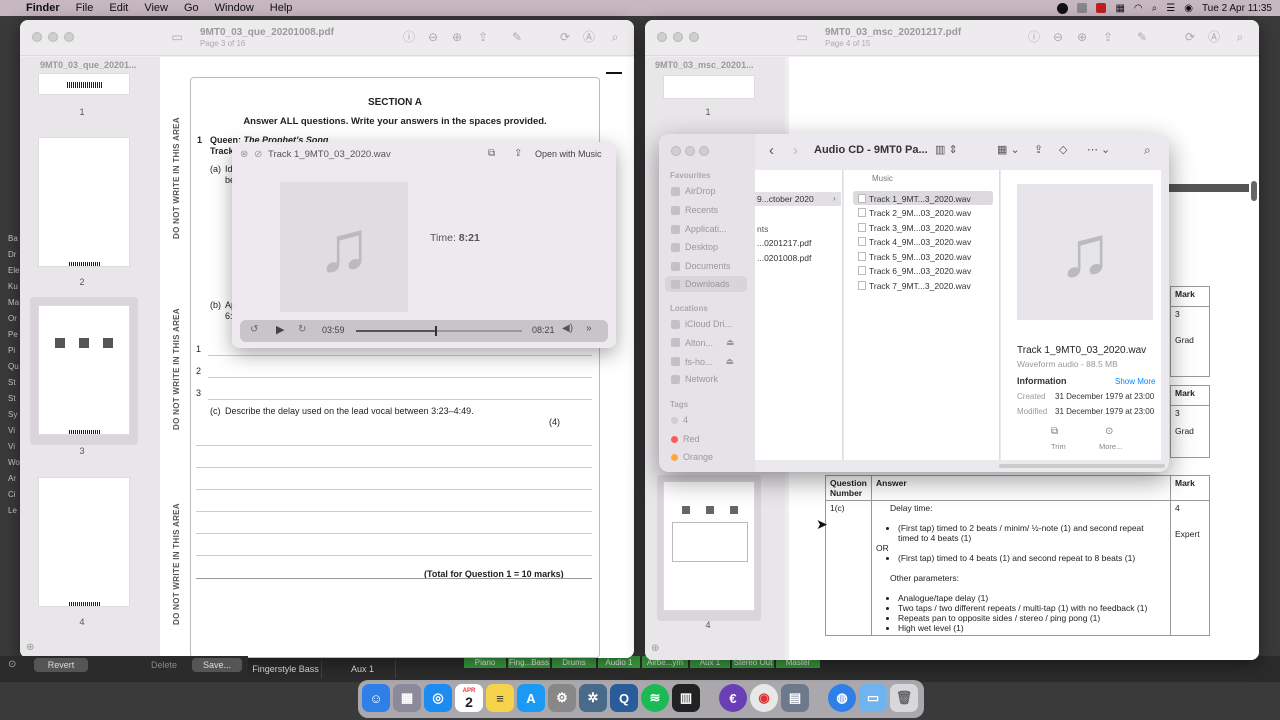 The width and height of the screenshot is (1280, 720). Describe the element at coordinates (593, 698) in the screenshot. I see `utility-dock-icon: ✲` at that location.